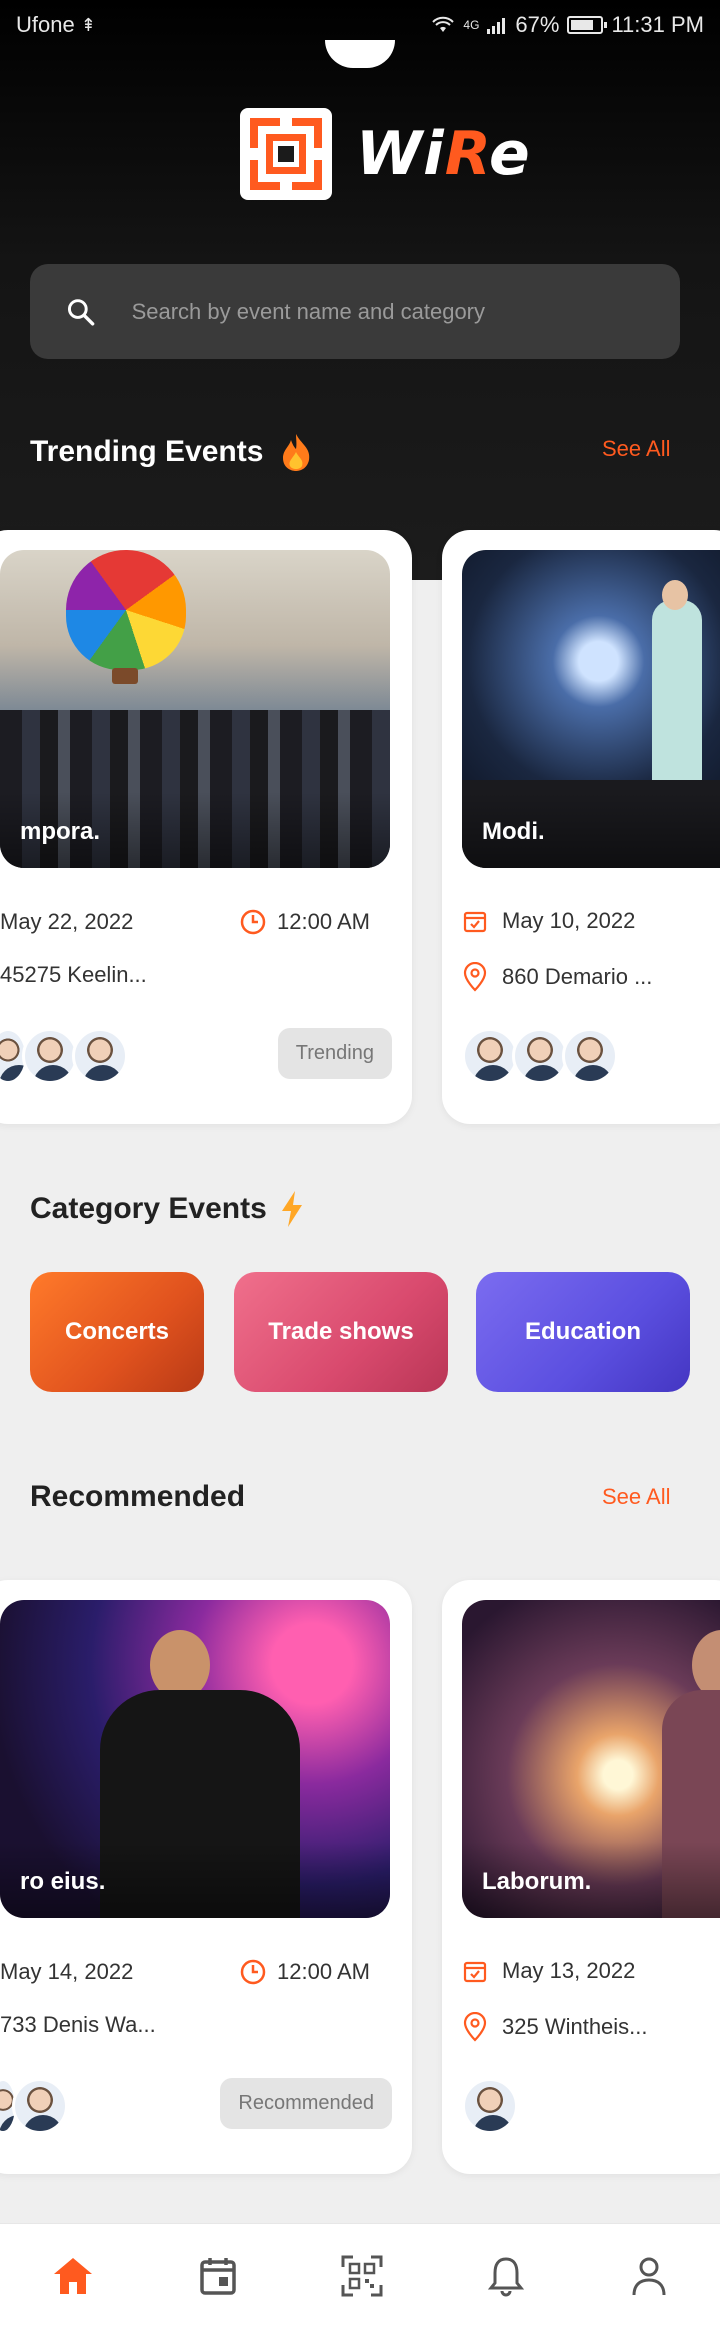 The image size is (720, 2333). I want to click on event-datetime-row: May 14, 2022 12:00 AM, so click(185, 1972).